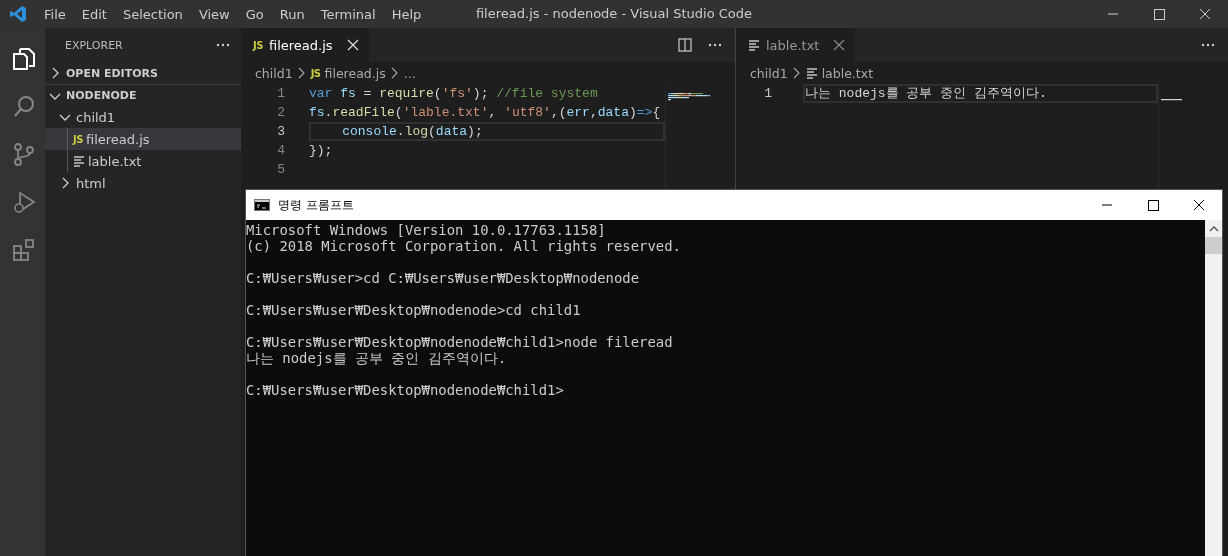 This screenshot has width=1228, height=556. I want to click on editor-tab: JS fileread.js, so click(305, 45).